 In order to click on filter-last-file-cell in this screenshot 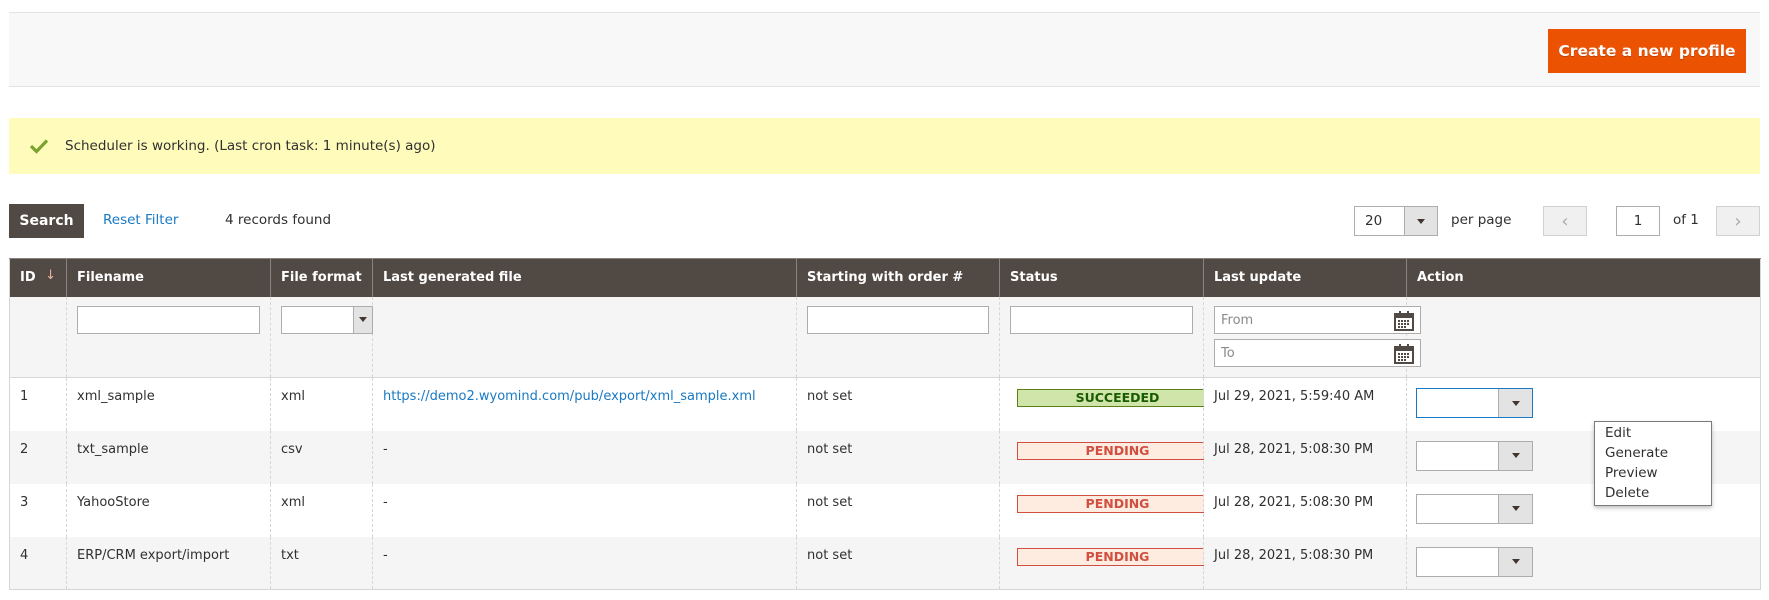, I will do `click(584, 337)`.